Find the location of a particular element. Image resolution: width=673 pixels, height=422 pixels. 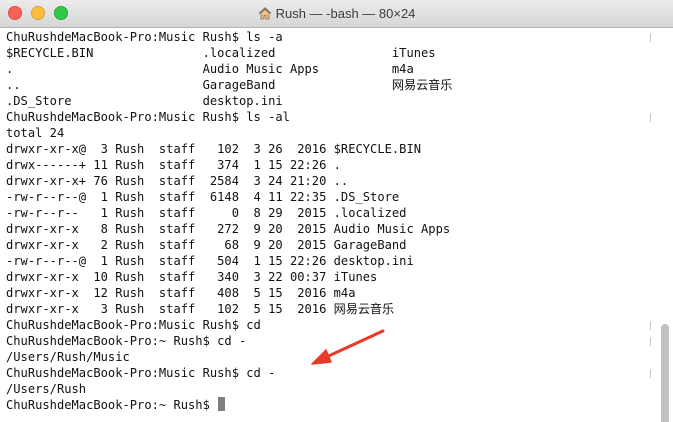

window-title-text: Rush — -bash — 80×24 is located at coordinates (345, 13).